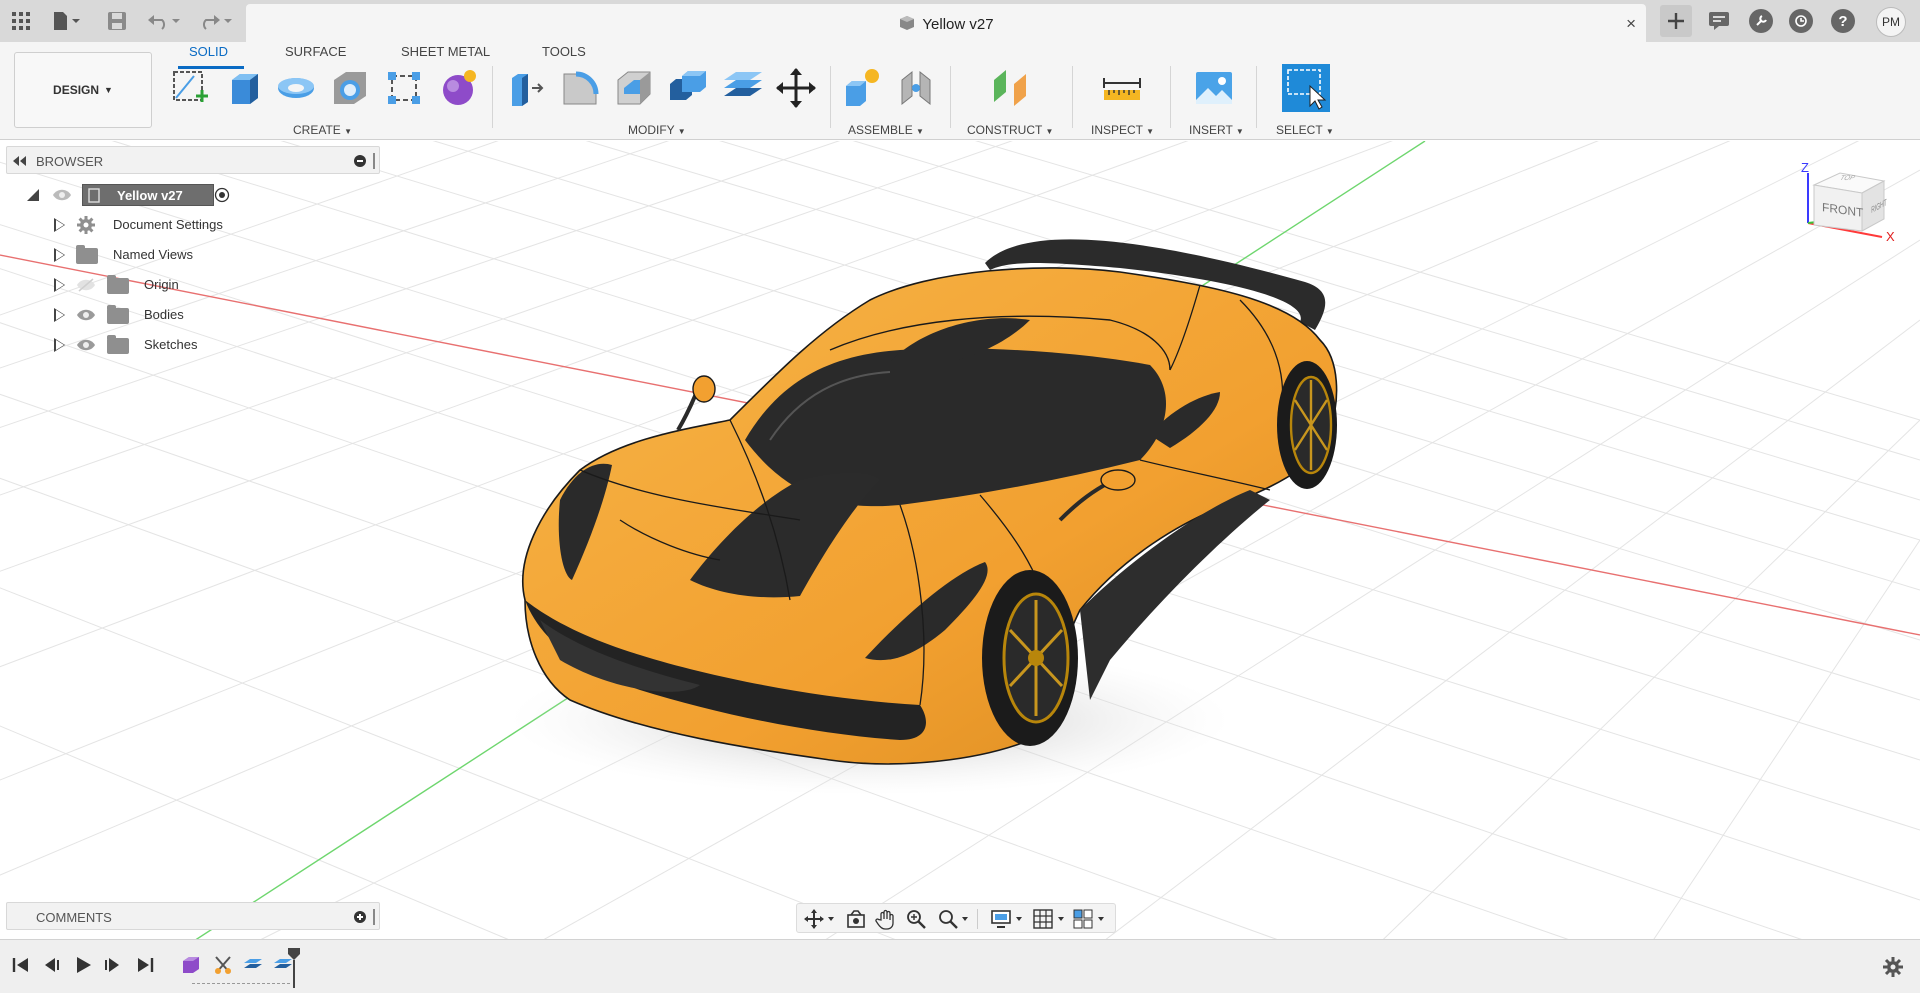 The image size is (1920, 993). What do you see at coordinates (244, 88) in the screenshot?
I see `extrude-icon` at bounding box center [244, 88].